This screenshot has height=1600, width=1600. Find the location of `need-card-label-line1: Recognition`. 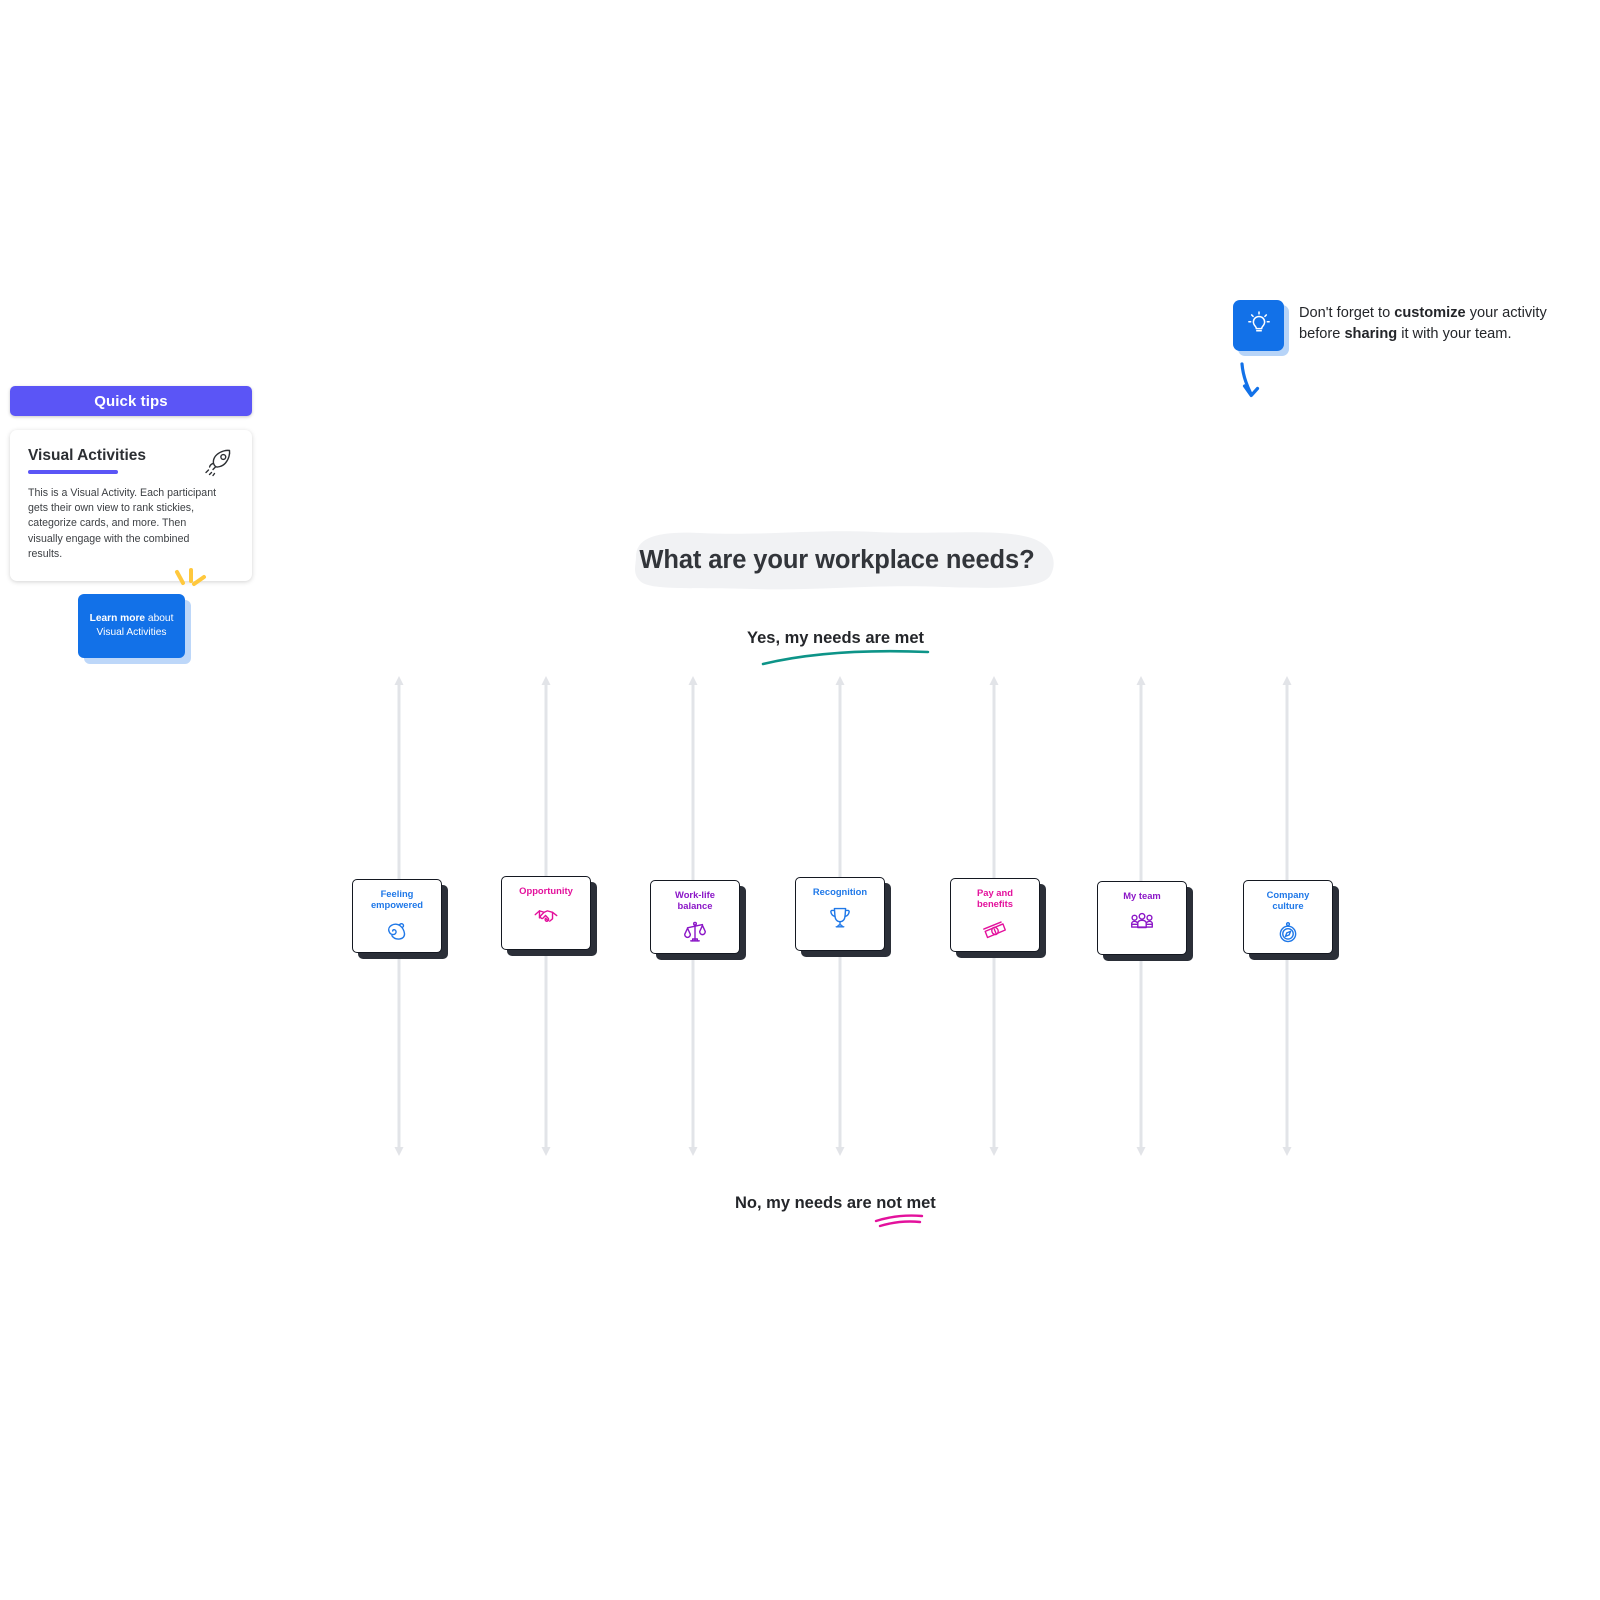

need-card-label-line1: Recognition is located at coordinates (840, 891).